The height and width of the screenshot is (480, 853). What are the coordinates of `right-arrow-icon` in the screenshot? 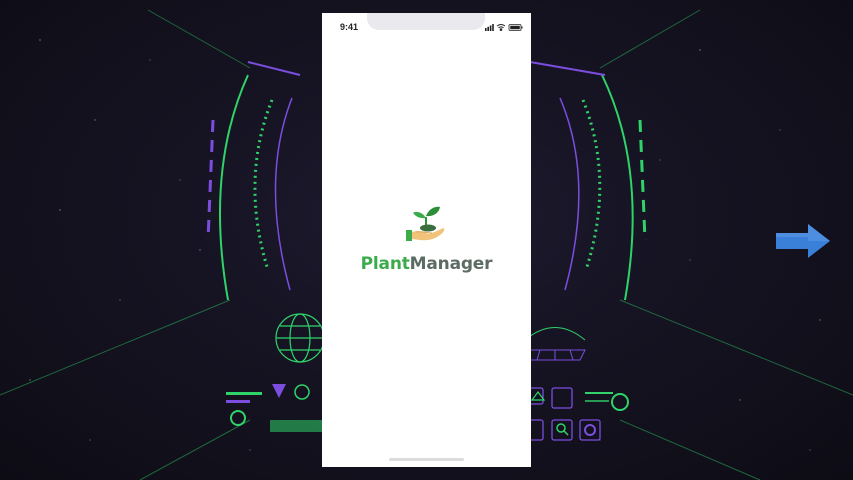 It's located at (804, 241).